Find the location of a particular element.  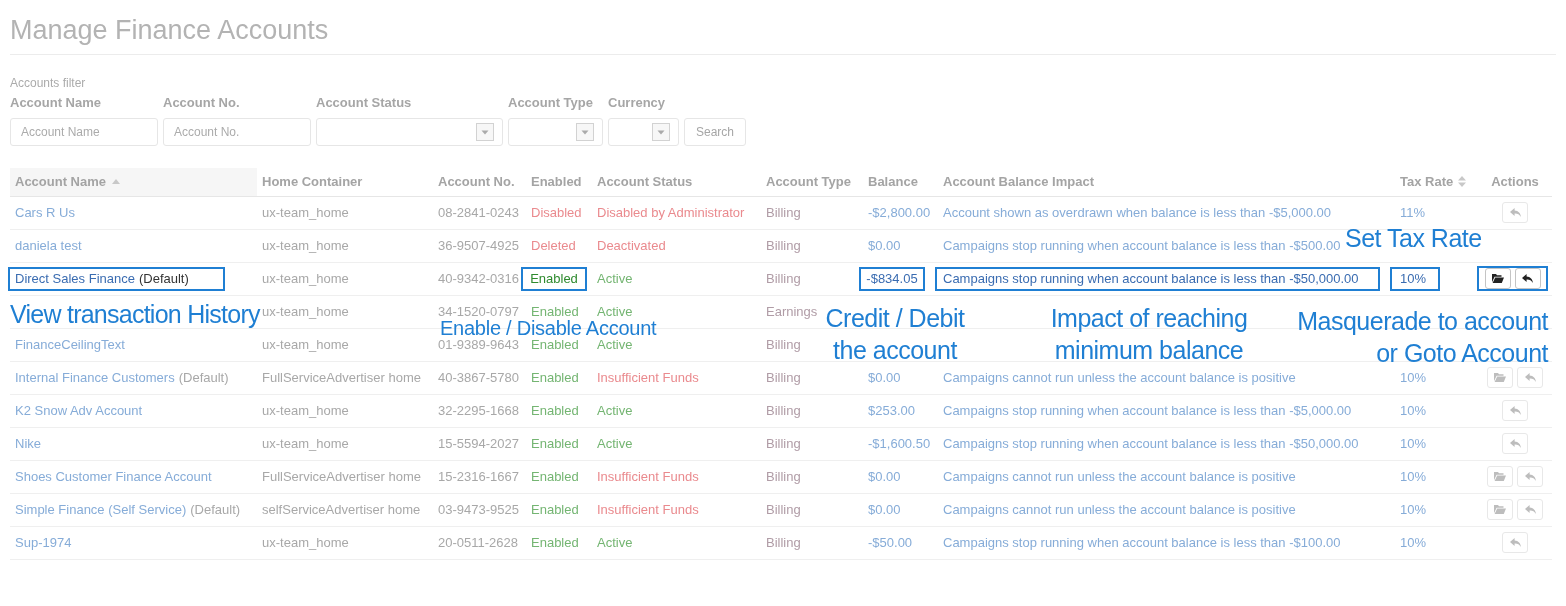

account-name-link: Direct Sales Finance is located at coordinates (75, 278).